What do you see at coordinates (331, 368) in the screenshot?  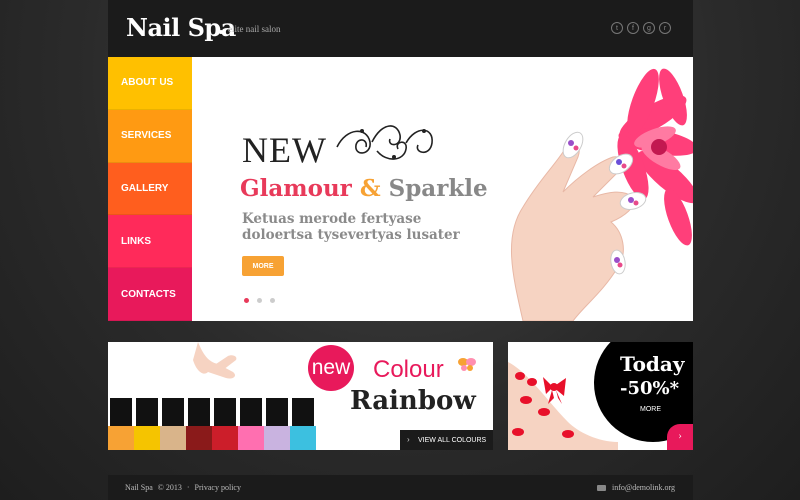 I see `new-badge: new` at bounding box center [331, 368].